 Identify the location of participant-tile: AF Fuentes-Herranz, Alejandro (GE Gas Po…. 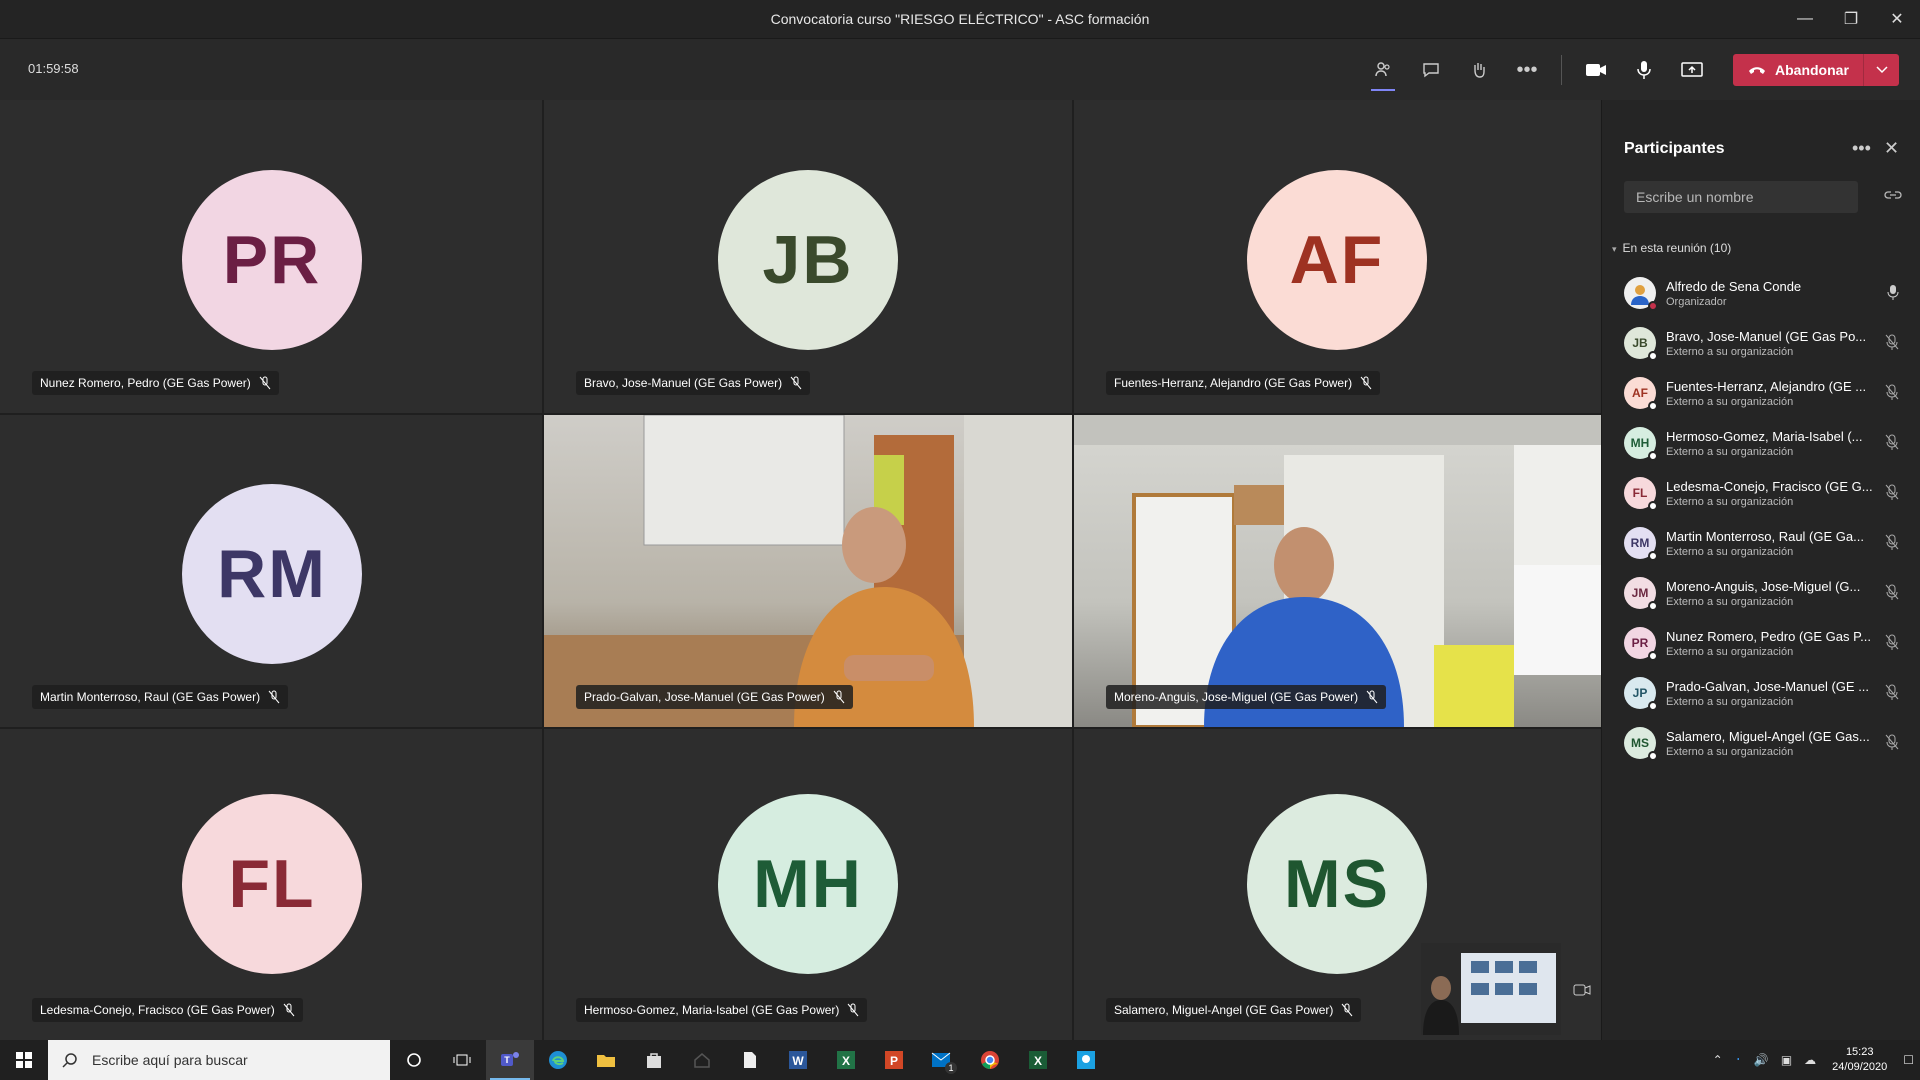
(1337, 256).